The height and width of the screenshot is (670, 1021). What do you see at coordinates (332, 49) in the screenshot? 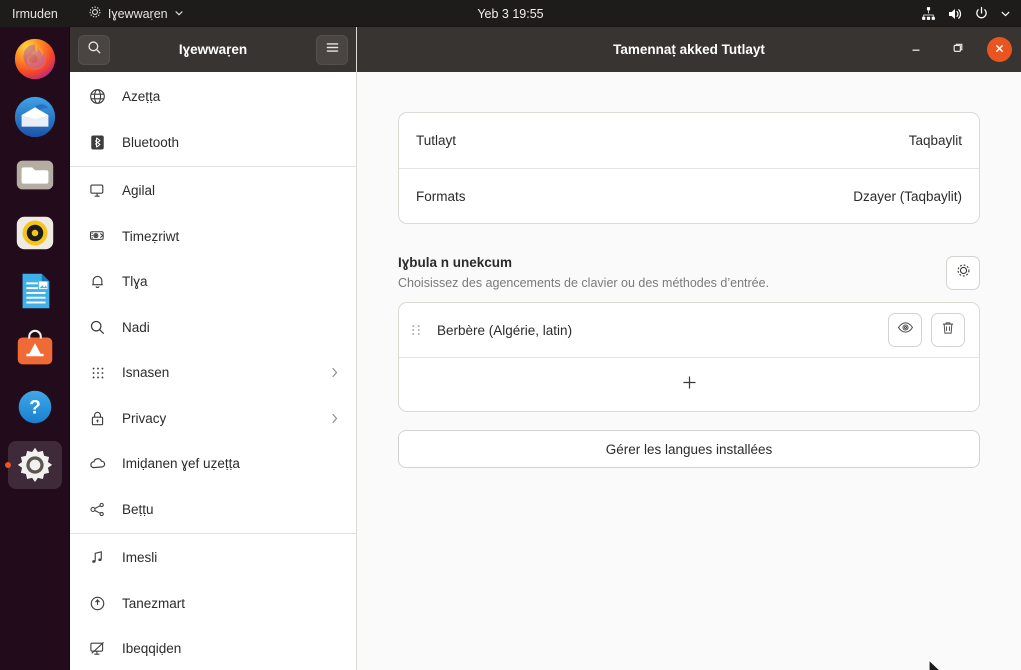
I see `sidebar-menu-button` at bounding box center [332, 49].